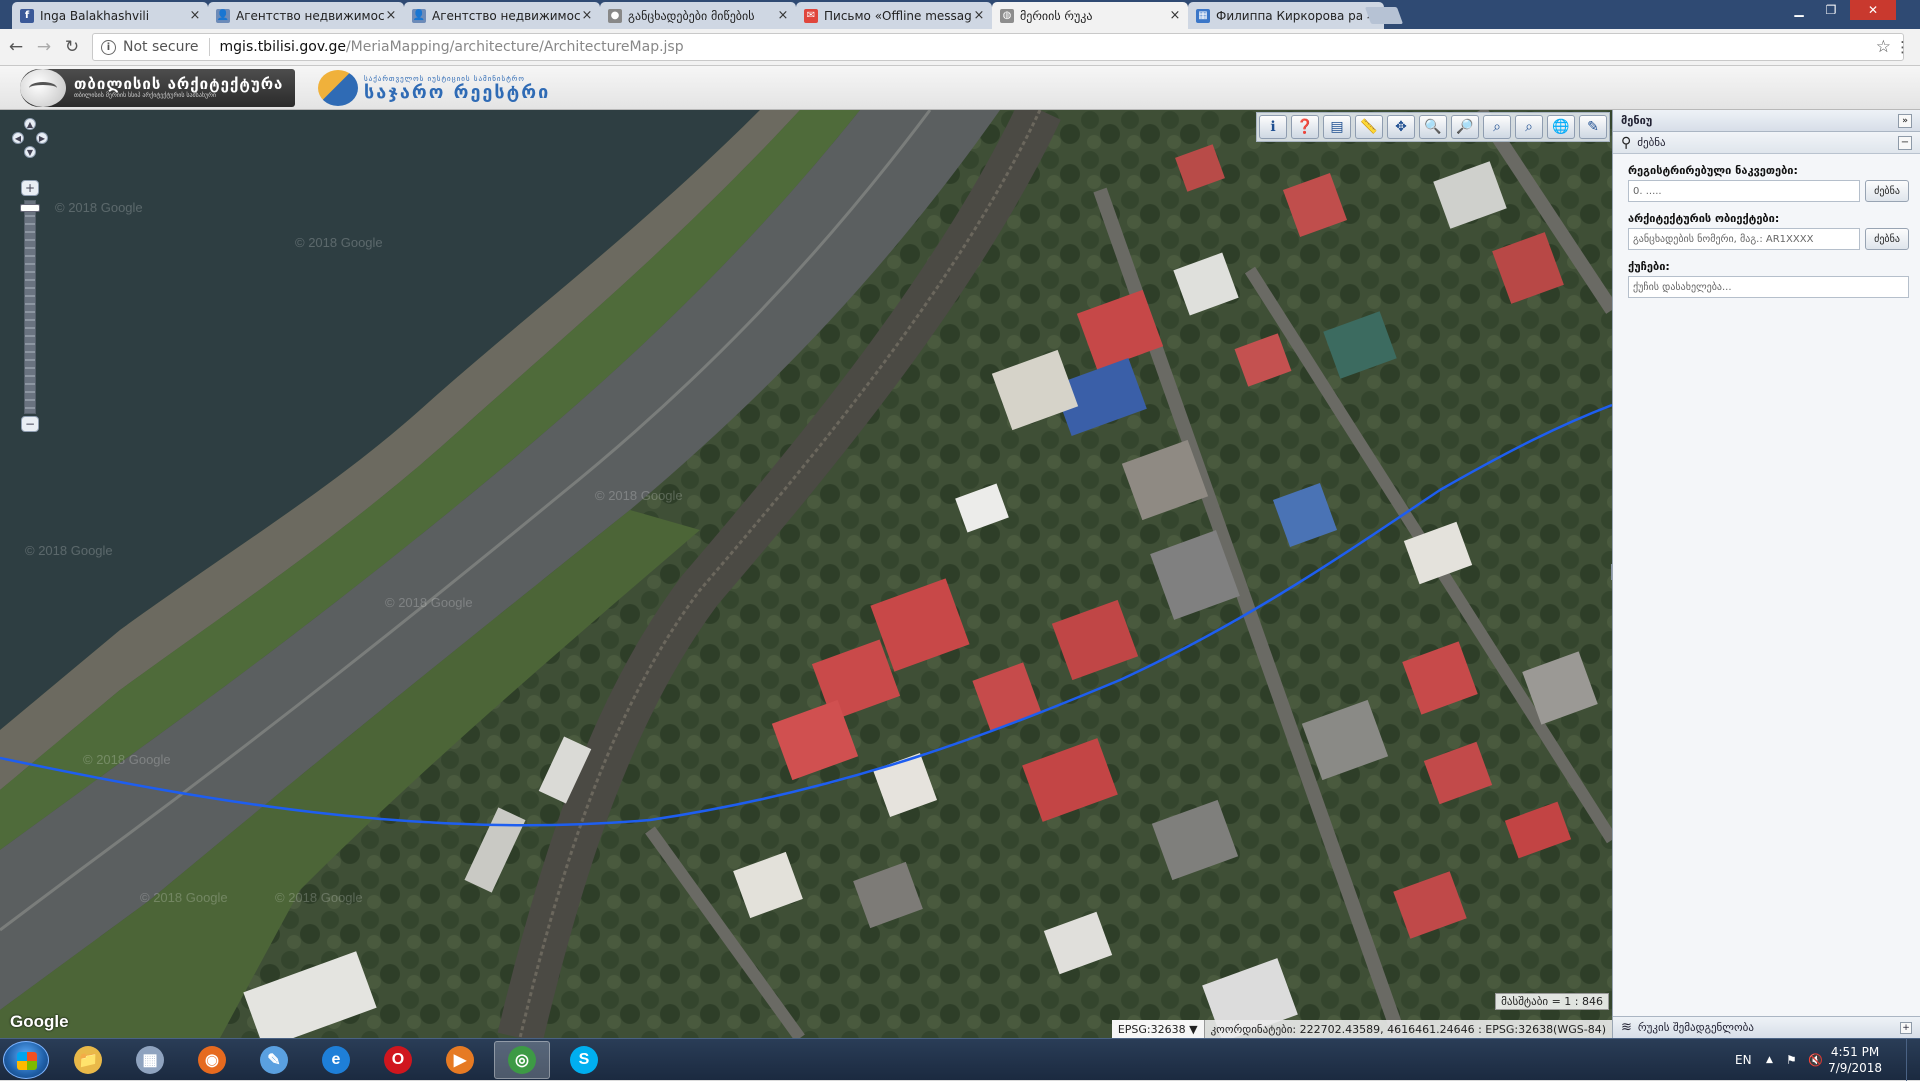  I want to click on pan-down-icon: ▼, so click(30, 152).